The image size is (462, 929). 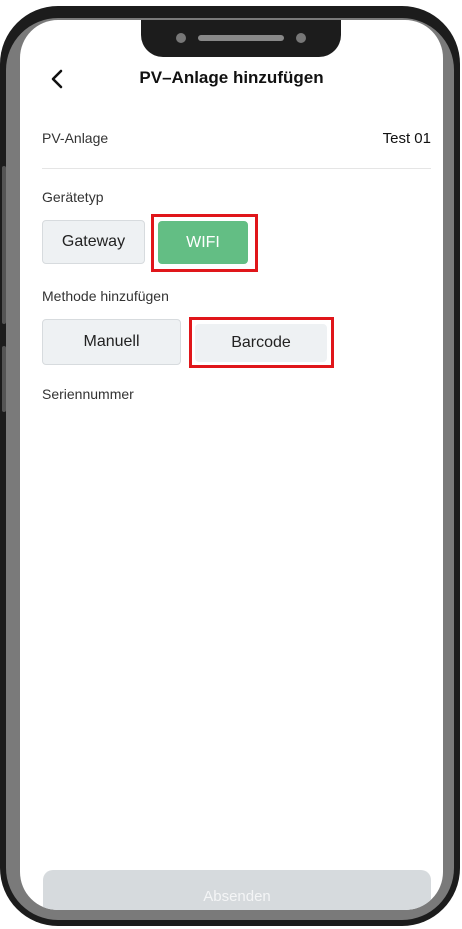 What do you see at coordinates (105, 296) in the screenshot?
I see `add-method-label: Methode hinzufügen` at bounding box center [105, 296].